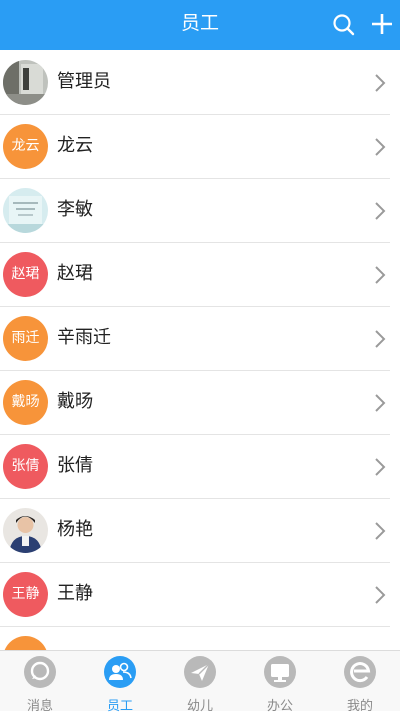  I want to click on employee-name: 辛雨迁, so click(84, 337).